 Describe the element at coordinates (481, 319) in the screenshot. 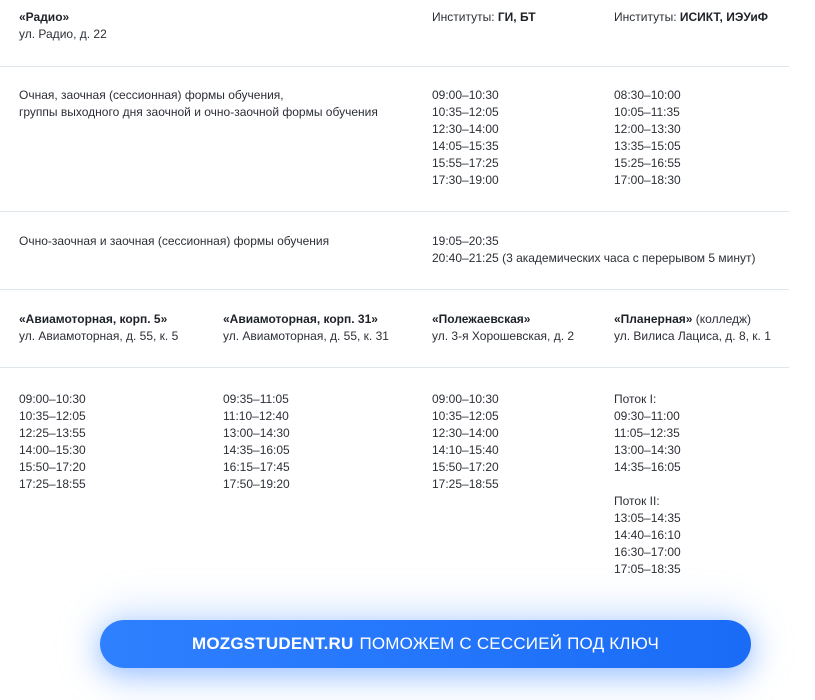

I see `campus-name: «Полежаевская»` at that location.